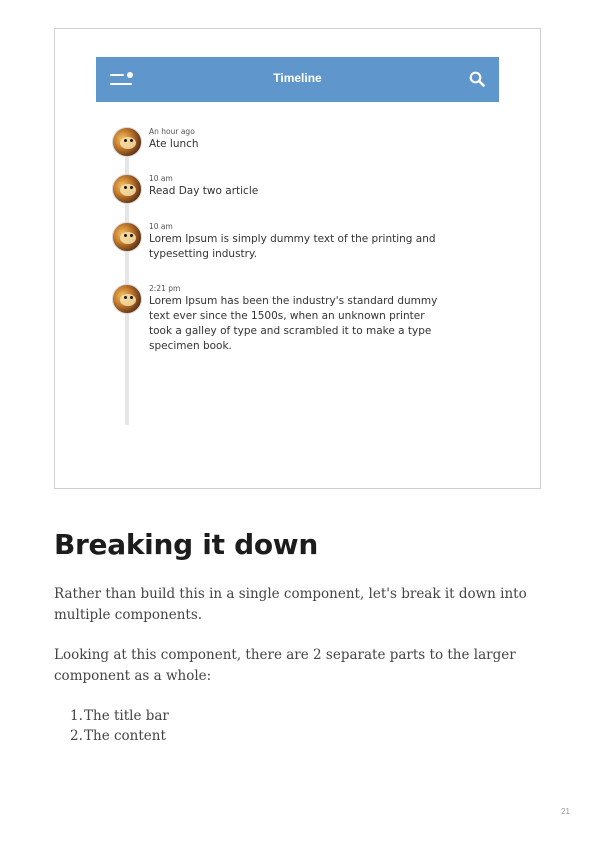 The image size is (595, 841). Describe the element at coordinates (174, 144) in the screenshot. I see `event-text: Ate lunch` at that location.